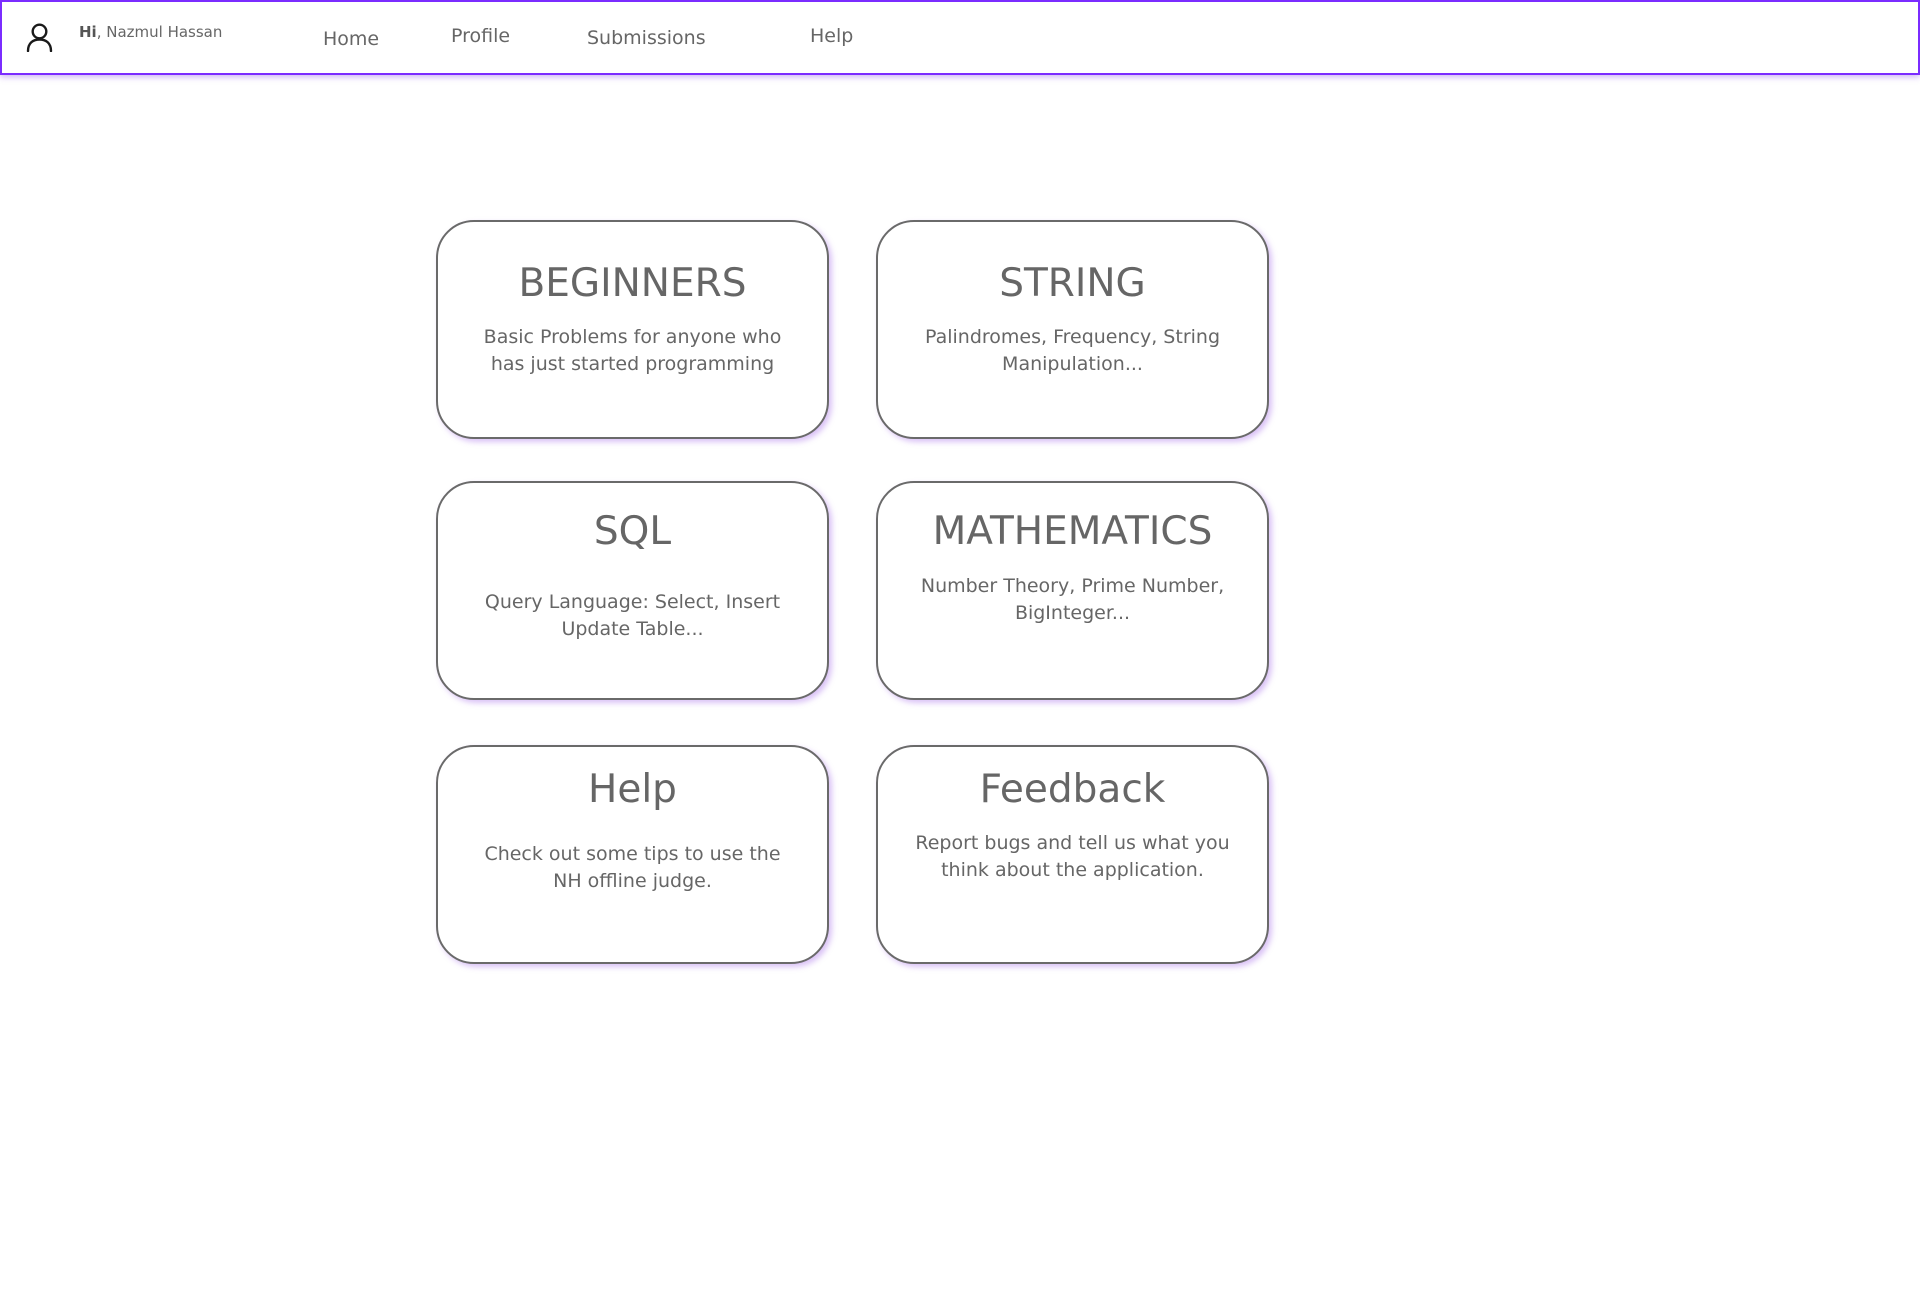 This screenshot has width=1920, height=1291. What do you see at coordinates (632, 337) in the screenshot?
I see `card-description-line: Basic Problems for anyone who` at bounding box center [632, 337].